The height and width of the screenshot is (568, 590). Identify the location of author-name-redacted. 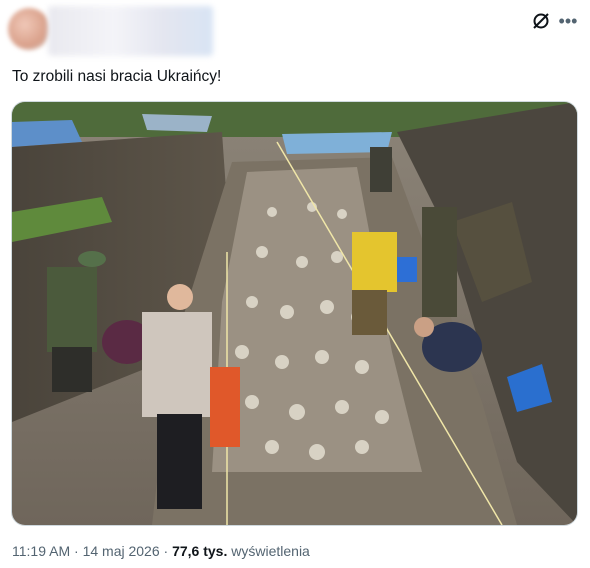
(130, 31).